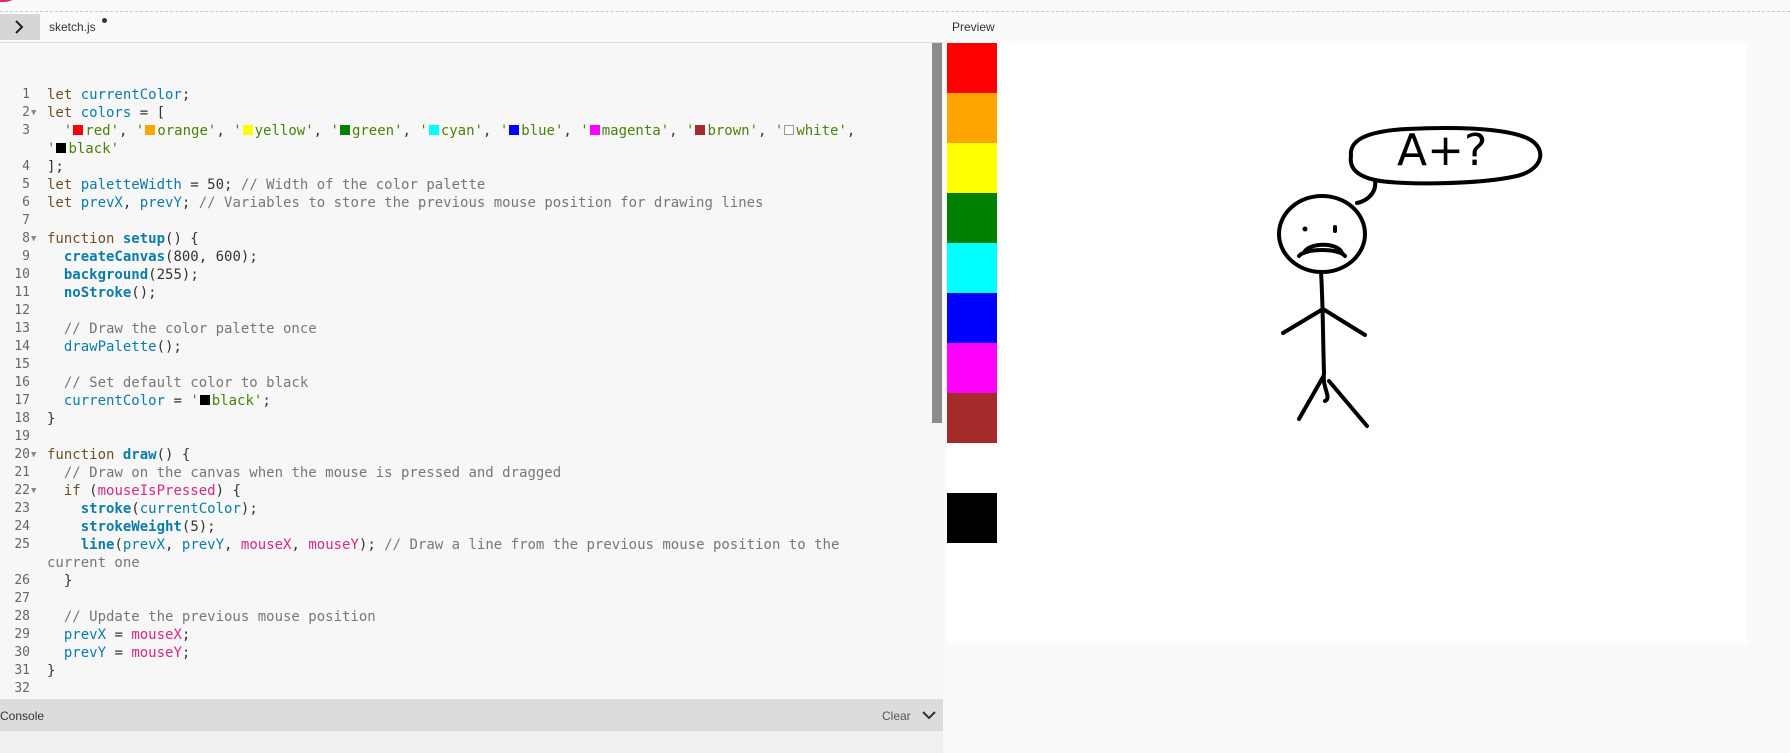 This screenshot has width=1790, height=753. I want to click on code-line: 9 createCanvas(800, 600);, so click(465, 257).